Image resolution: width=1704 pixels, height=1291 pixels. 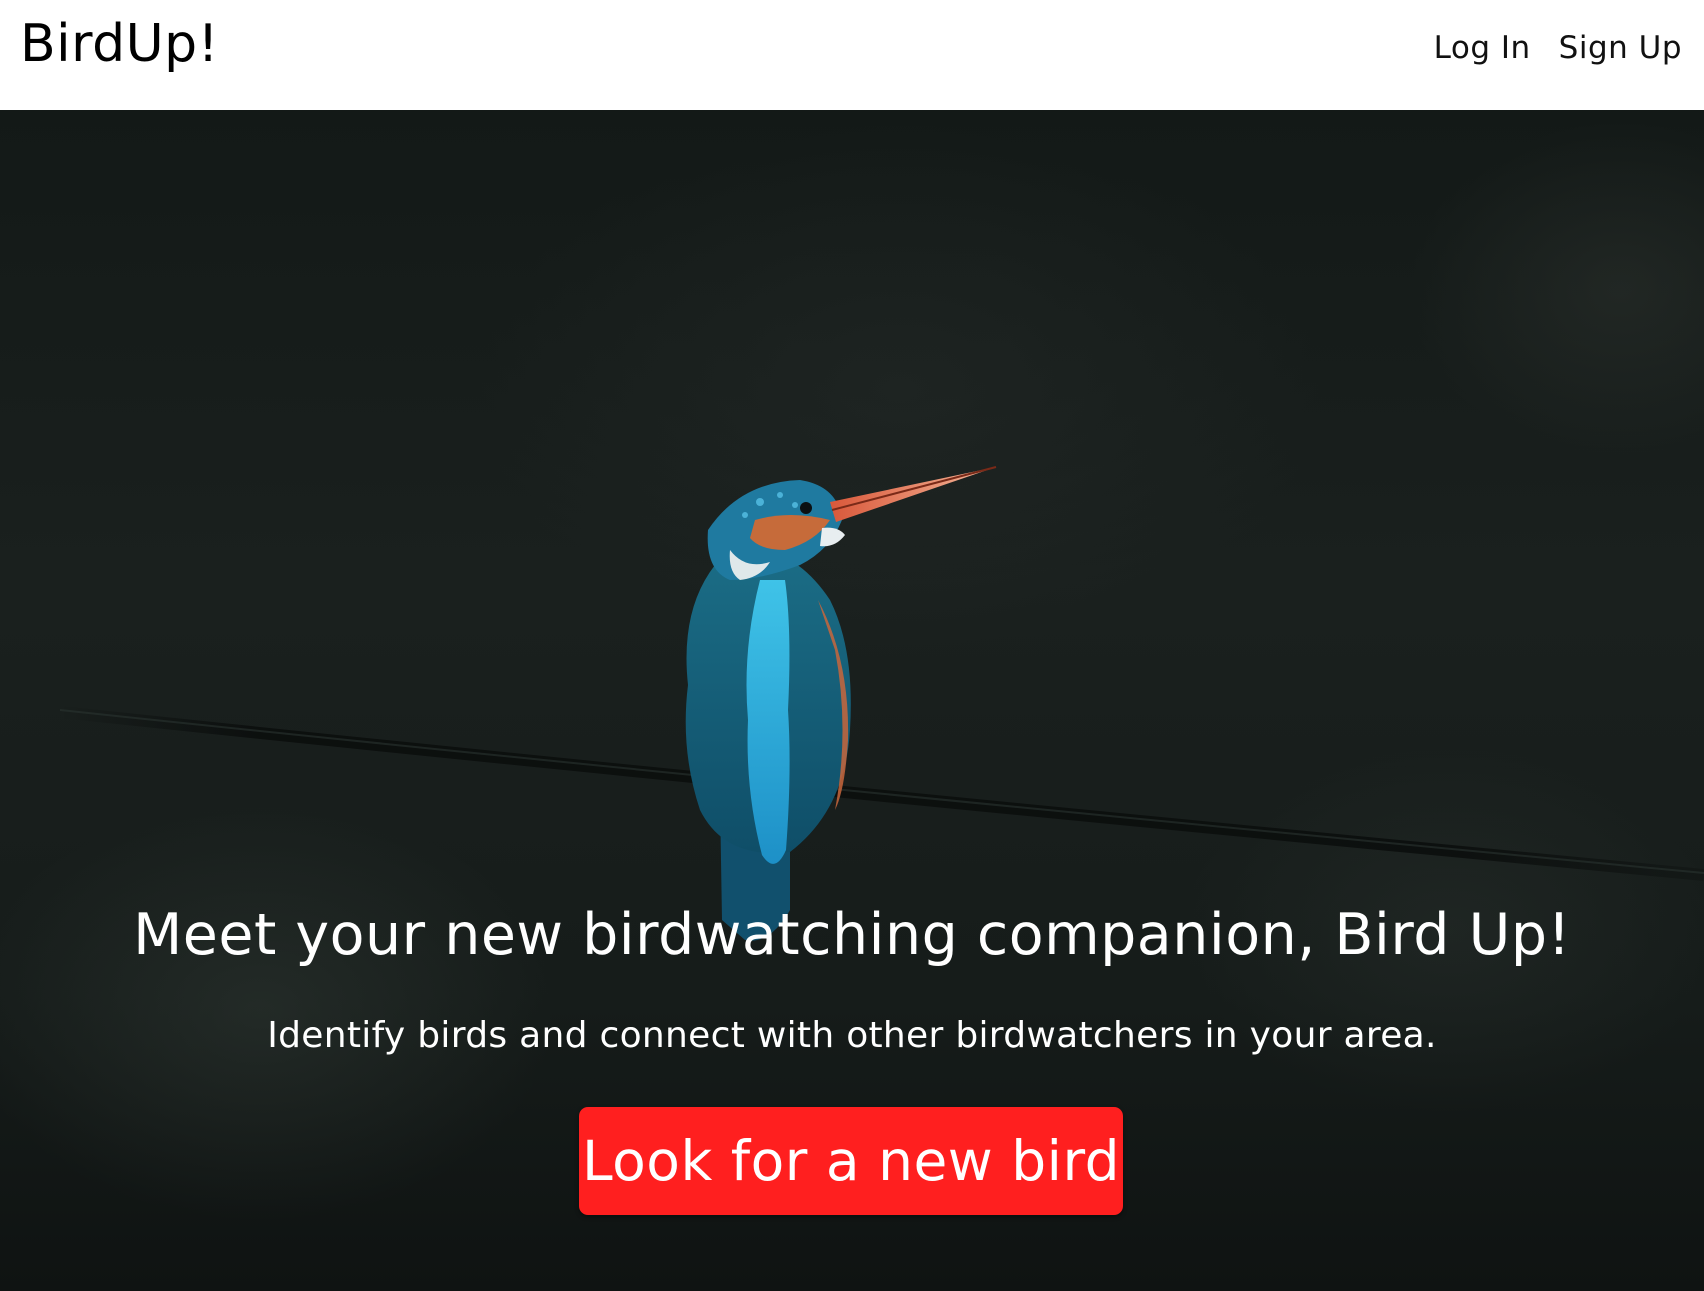 What do you see at coordinates (1482, 48) in the screenshot?
I see `login-link: Log In` at bounding box center [1482, 48].